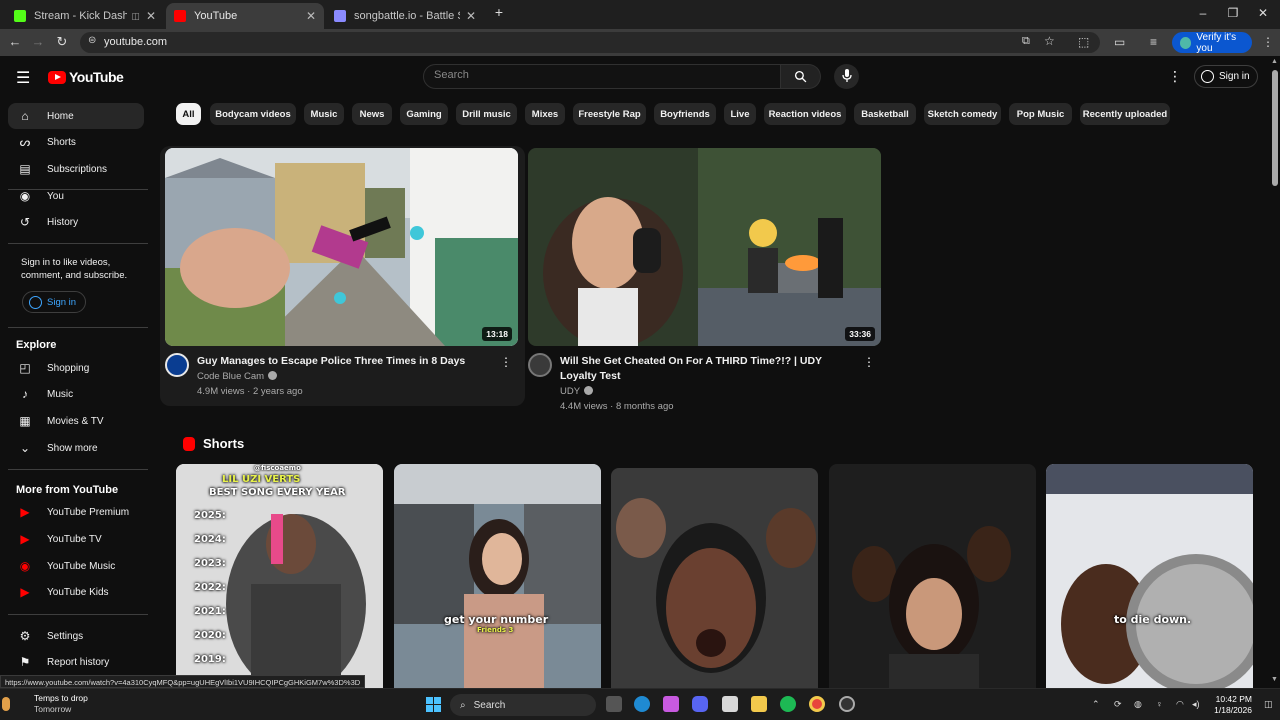  What do you see at coordinates (486, 114) in the screenshot?
I see `chip: Drill music` at bounding box center [486, 114].